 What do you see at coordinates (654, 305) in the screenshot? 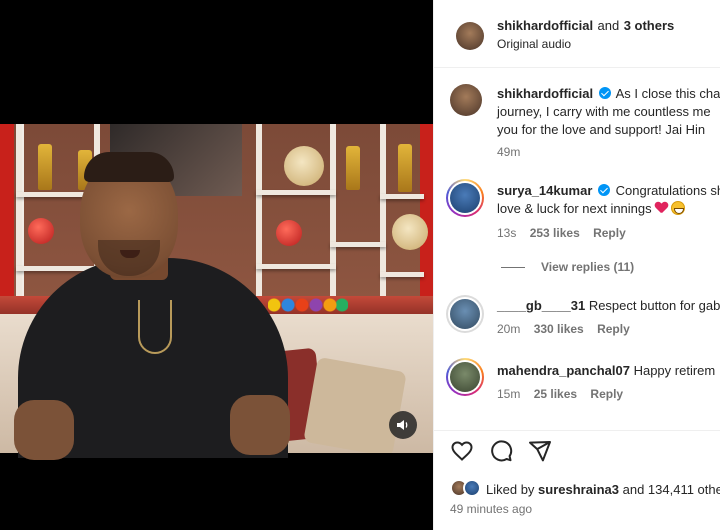
I see `comment-text: Respect button for gabb` at bounding box center [654, 305].